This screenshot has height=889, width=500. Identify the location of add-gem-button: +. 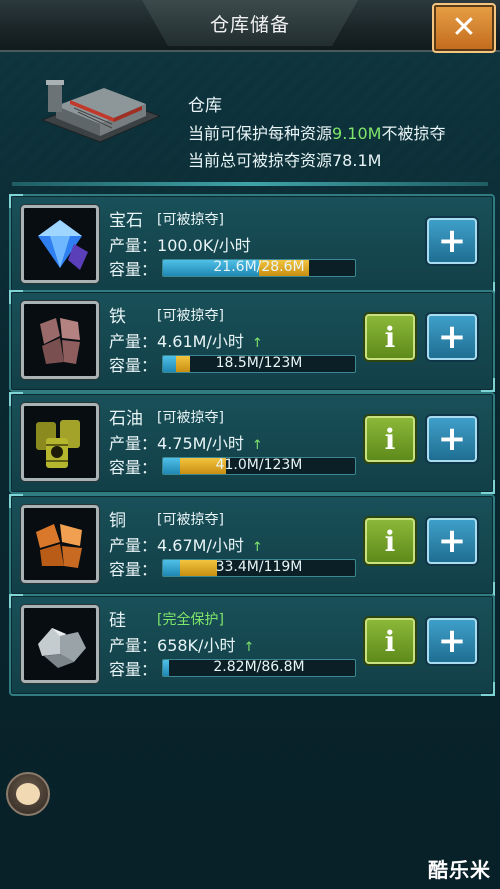
(452, 241).